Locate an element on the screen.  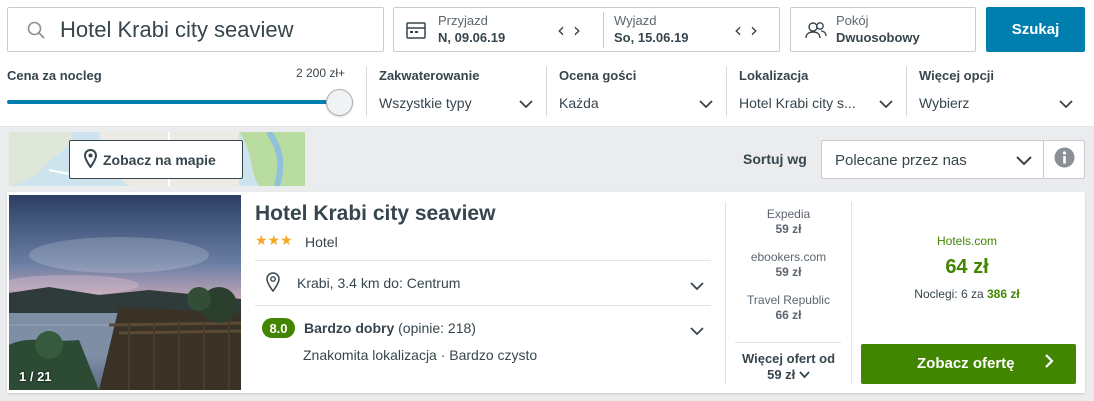
view-deal-label: Zobacz ofertę is located at coordinates (966, 363).